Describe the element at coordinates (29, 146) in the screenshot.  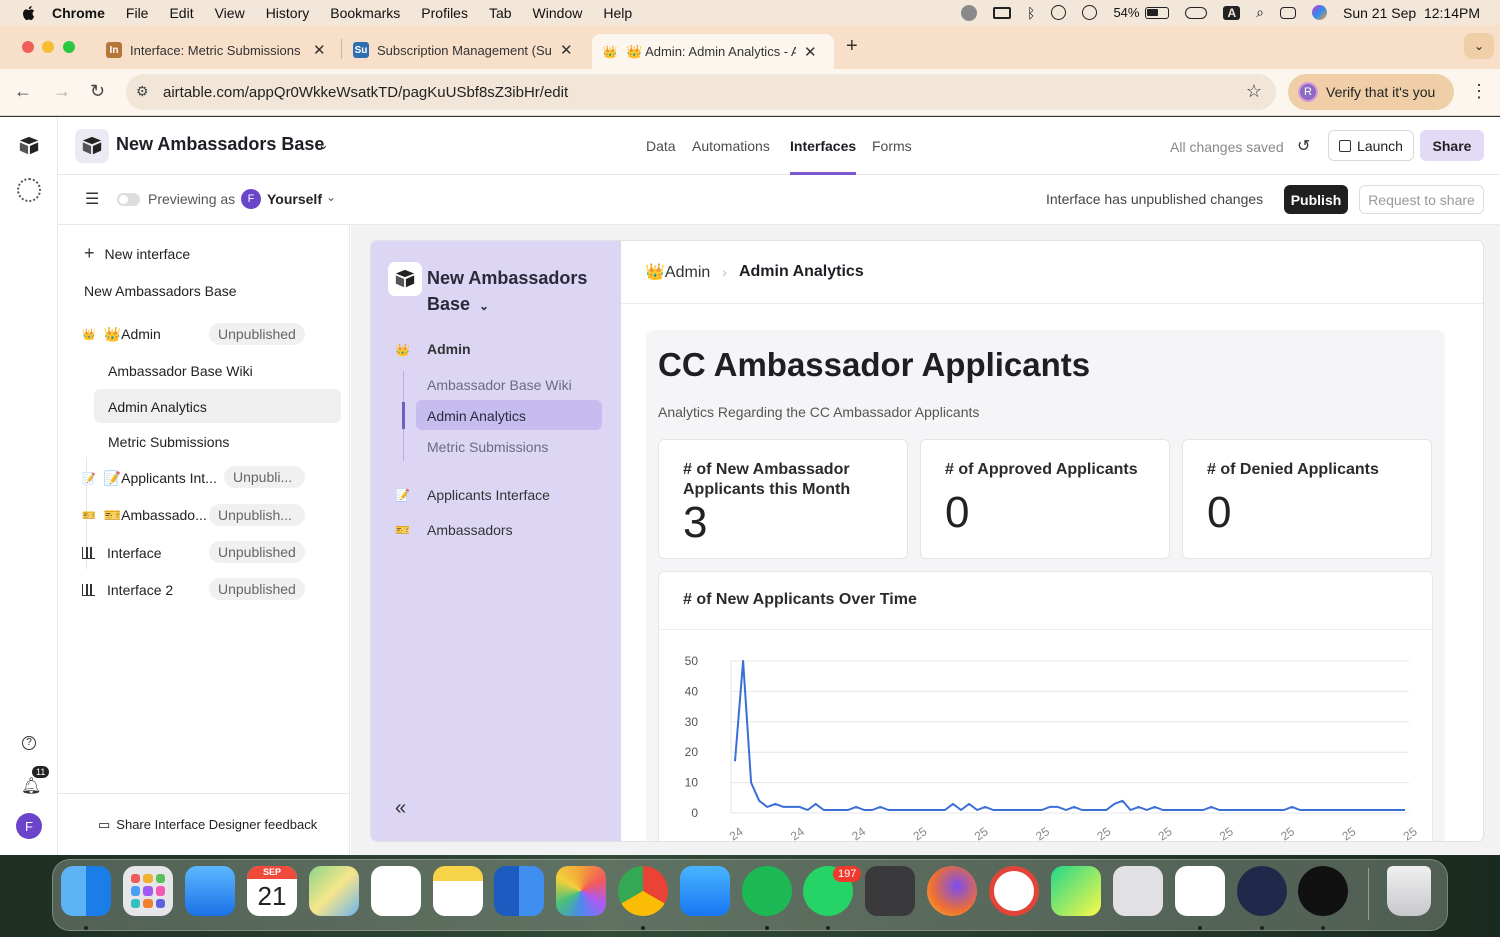
I see `airtable-logo-icon` at that location.